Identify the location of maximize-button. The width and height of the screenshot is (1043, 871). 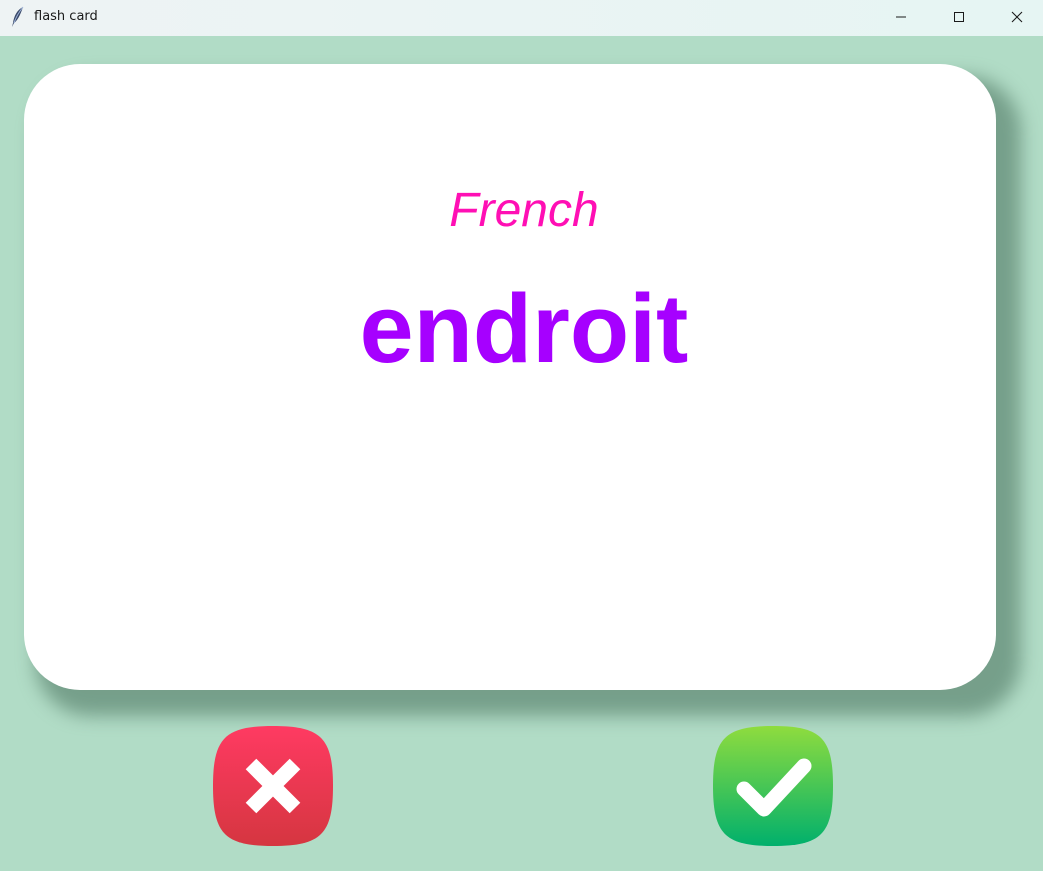
(959, 17).